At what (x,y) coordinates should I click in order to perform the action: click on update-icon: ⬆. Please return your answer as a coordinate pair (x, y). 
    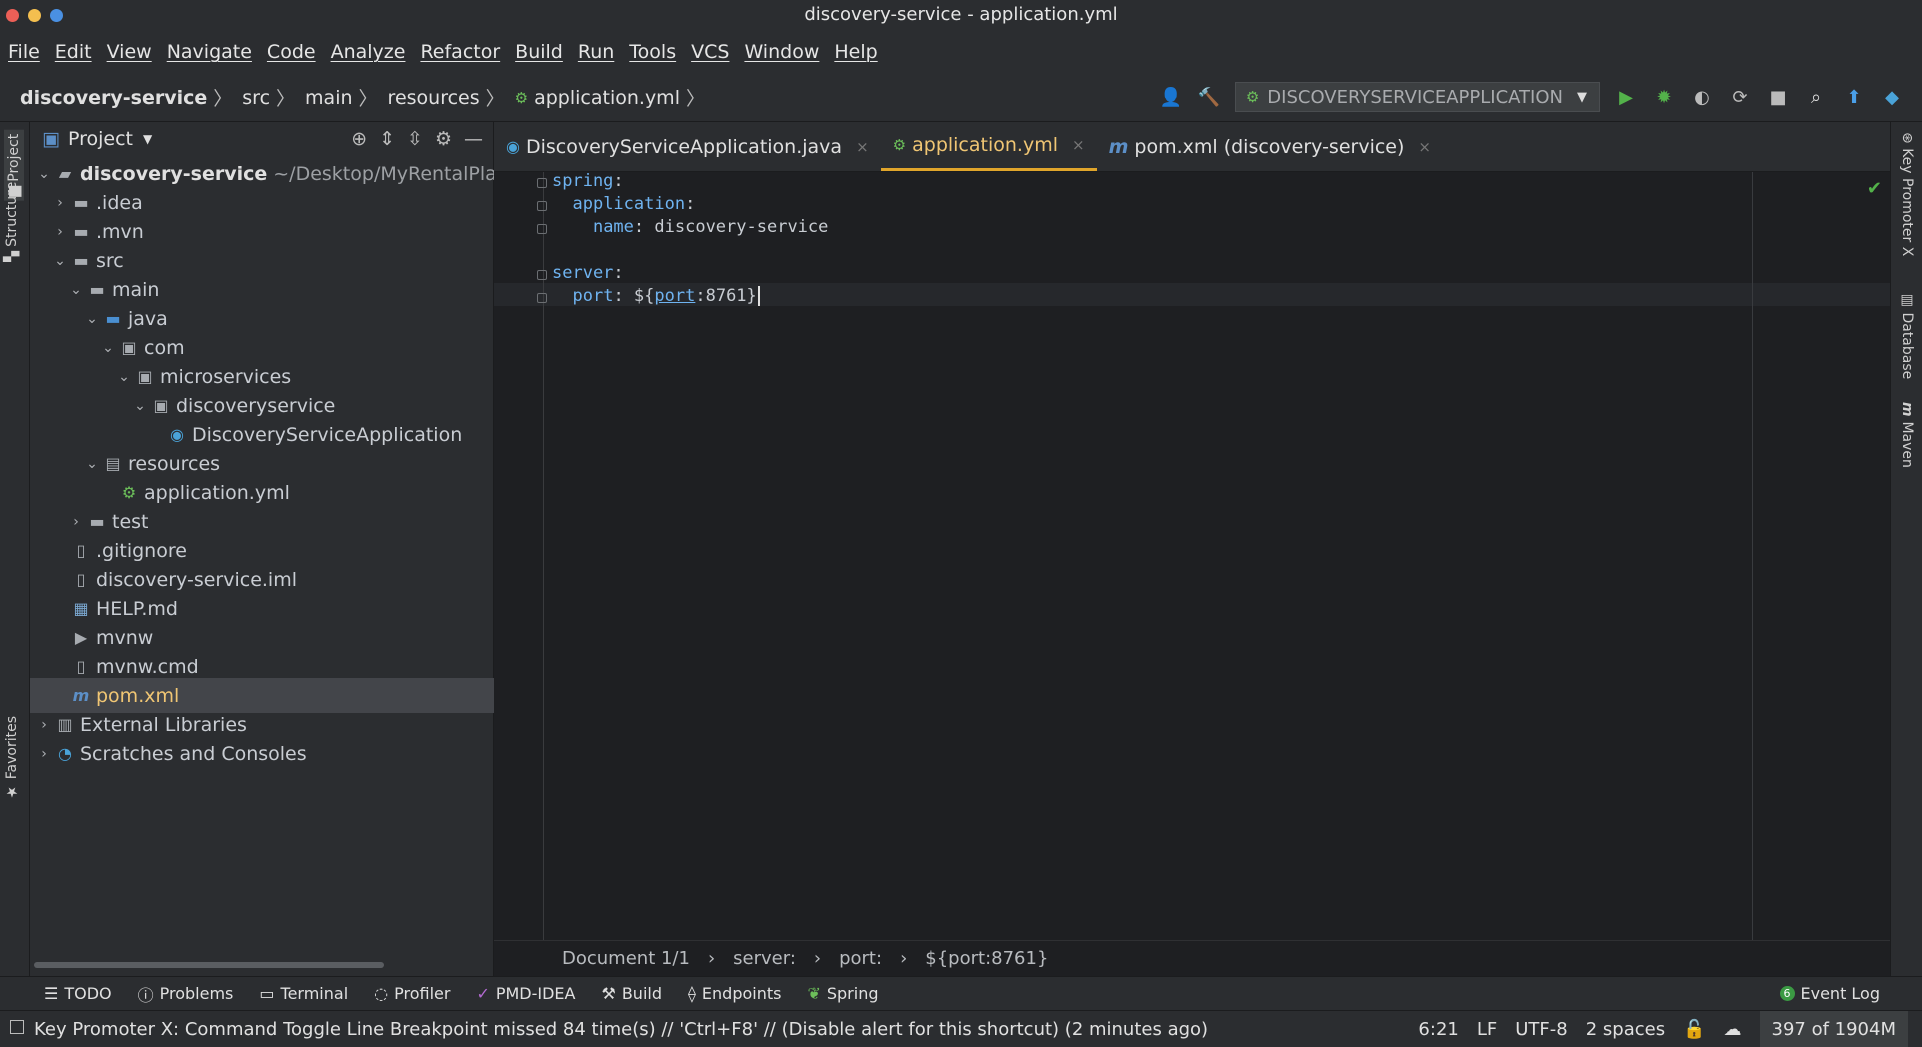
    Looking at the image, I should click on (1854, 97).